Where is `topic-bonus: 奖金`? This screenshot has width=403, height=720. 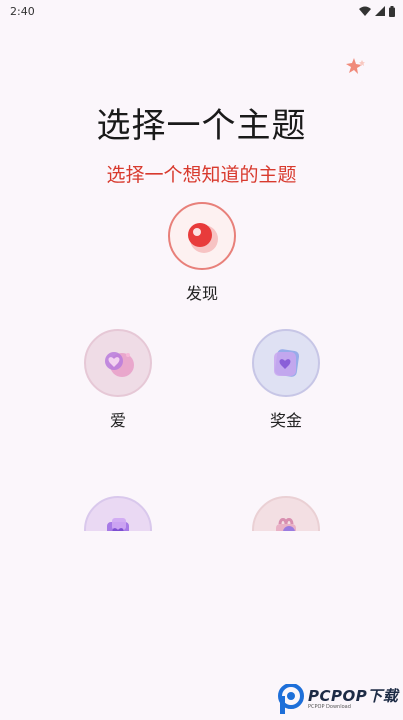 topic-bonus: 奖金 is located at coordinates (286, 380).